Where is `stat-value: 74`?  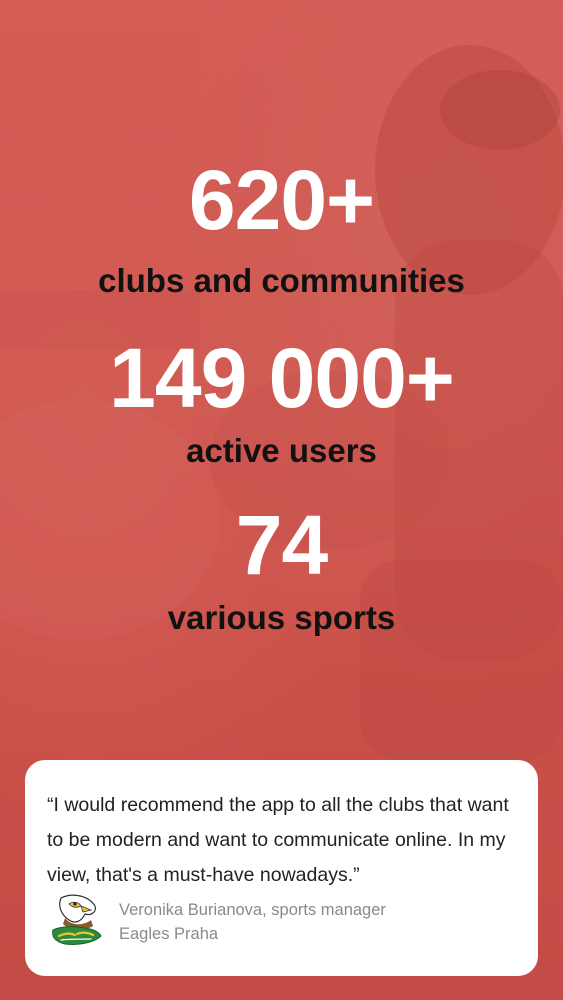
stat-value: 74 is located at coordinates (281, 545).